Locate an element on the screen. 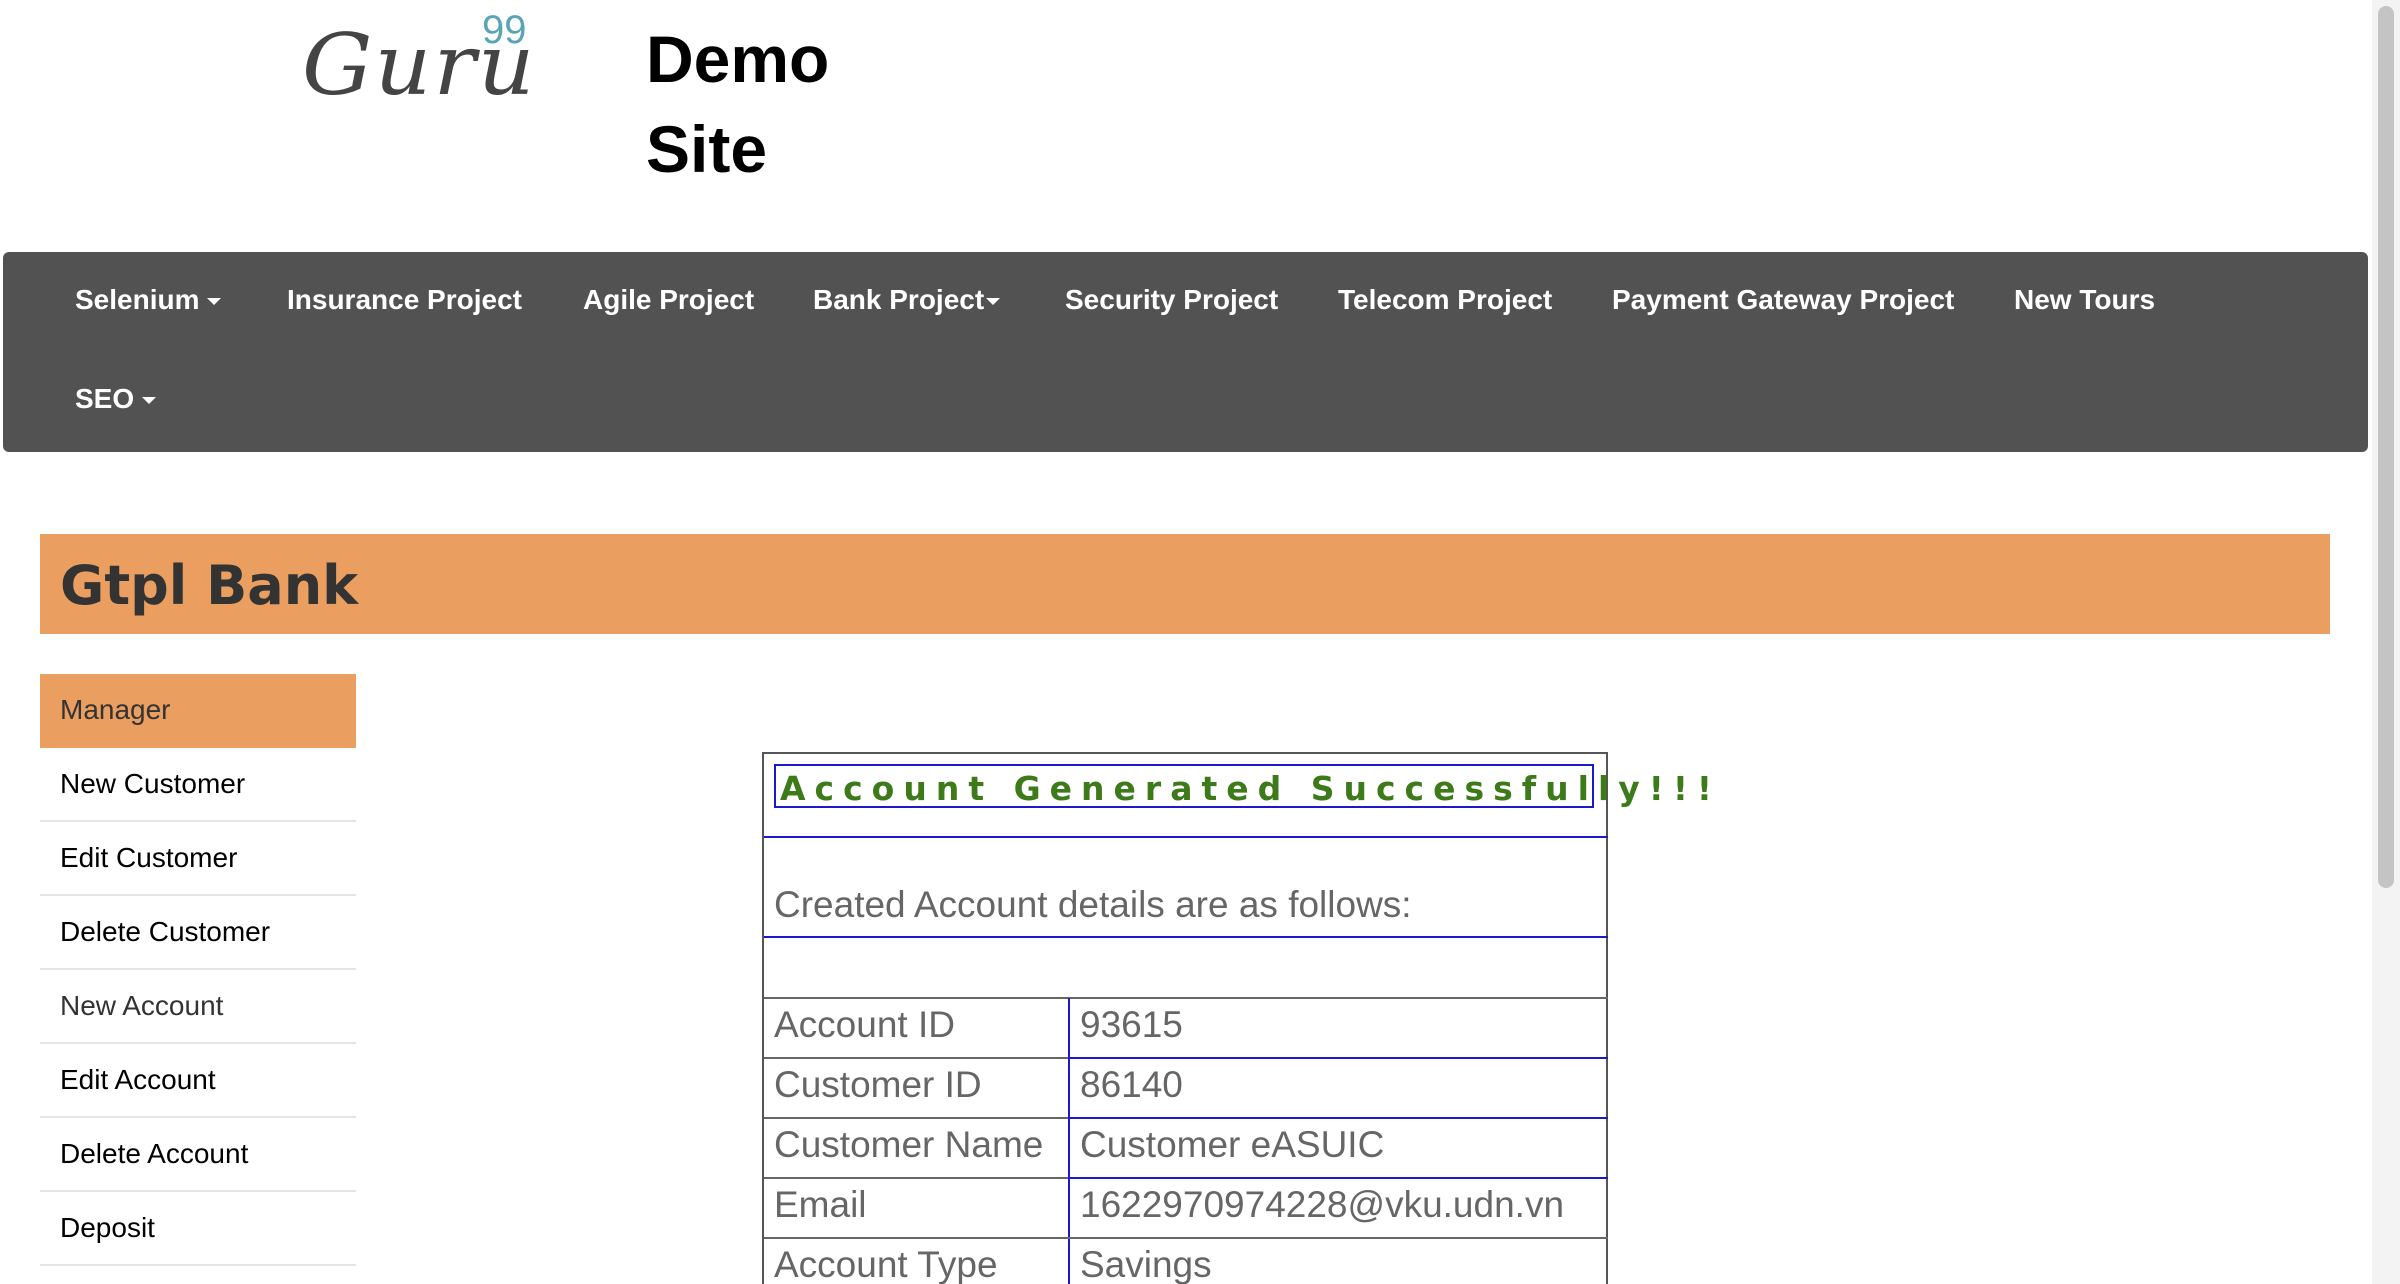 The image size is (2400, 1284). bank-title: Gtpl Bank is located at coordinates (209, 585).